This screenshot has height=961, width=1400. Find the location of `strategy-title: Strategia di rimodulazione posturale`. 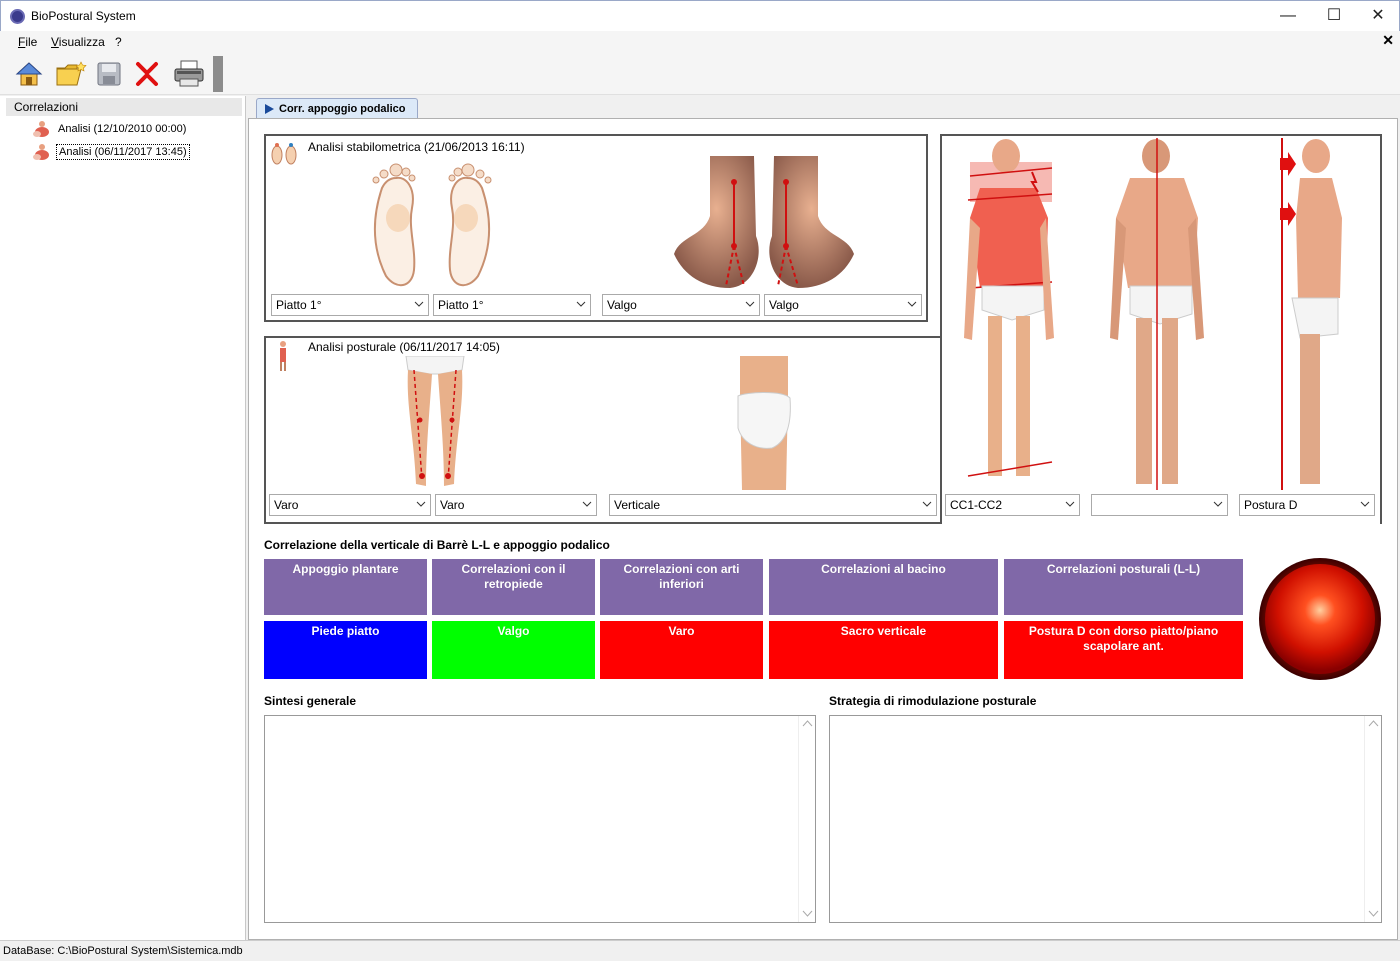

strategy-title: Strategia di rimodulazione posturale is located at coordinates (933, 701).